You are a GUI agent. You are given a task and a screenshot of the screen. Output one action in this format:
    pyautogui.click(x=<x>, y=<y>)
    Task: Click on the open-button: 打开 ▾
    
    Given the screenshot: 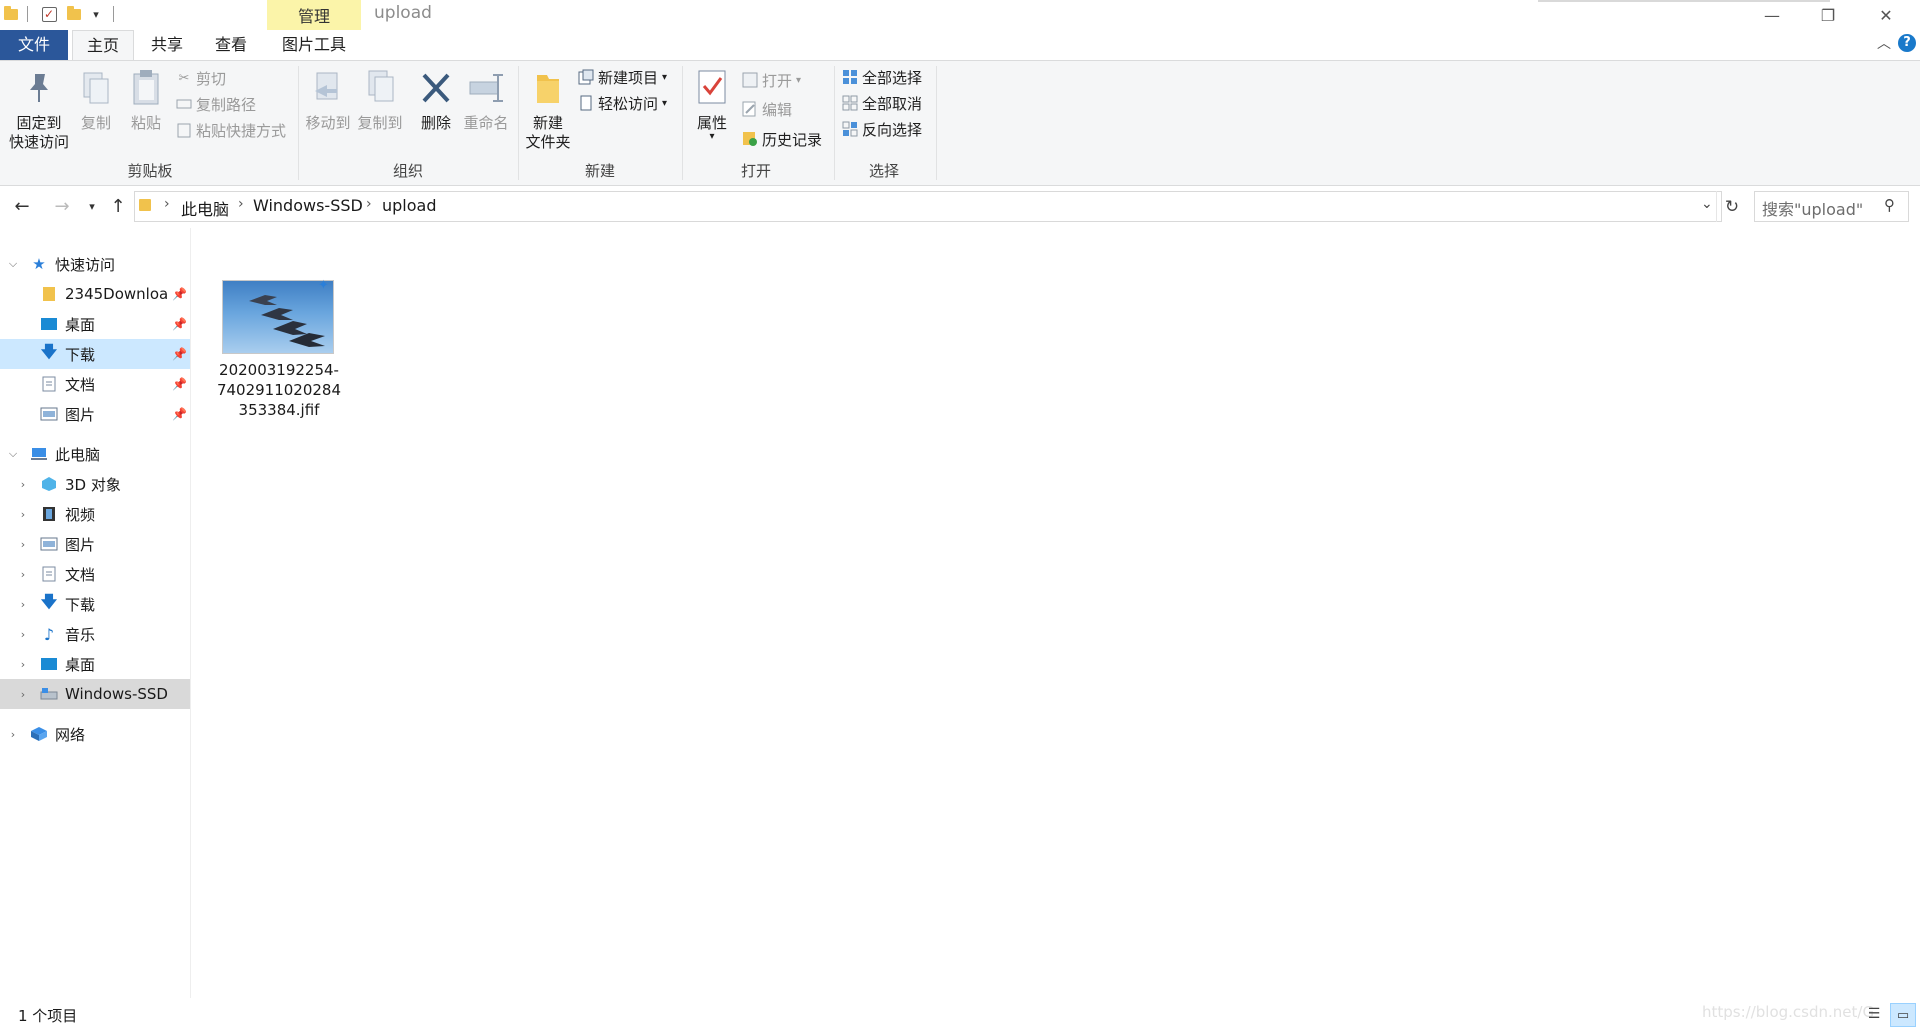 What is the action you would take?
    pyautogui.click(x=771, y=80)
    